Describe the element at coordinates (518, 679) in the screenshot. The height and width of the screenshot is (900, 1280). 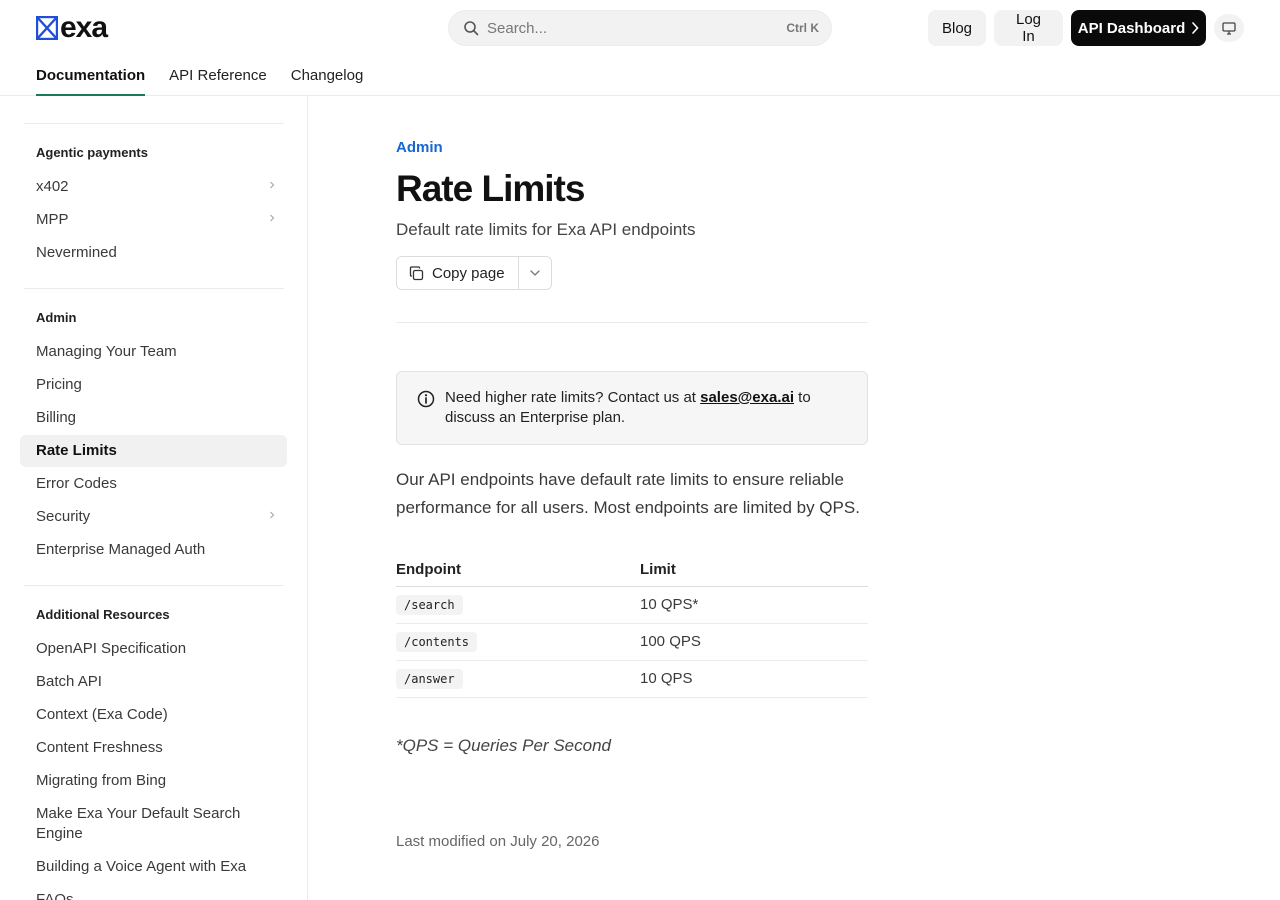
I see `endpoint-cell: /answer` at that location.